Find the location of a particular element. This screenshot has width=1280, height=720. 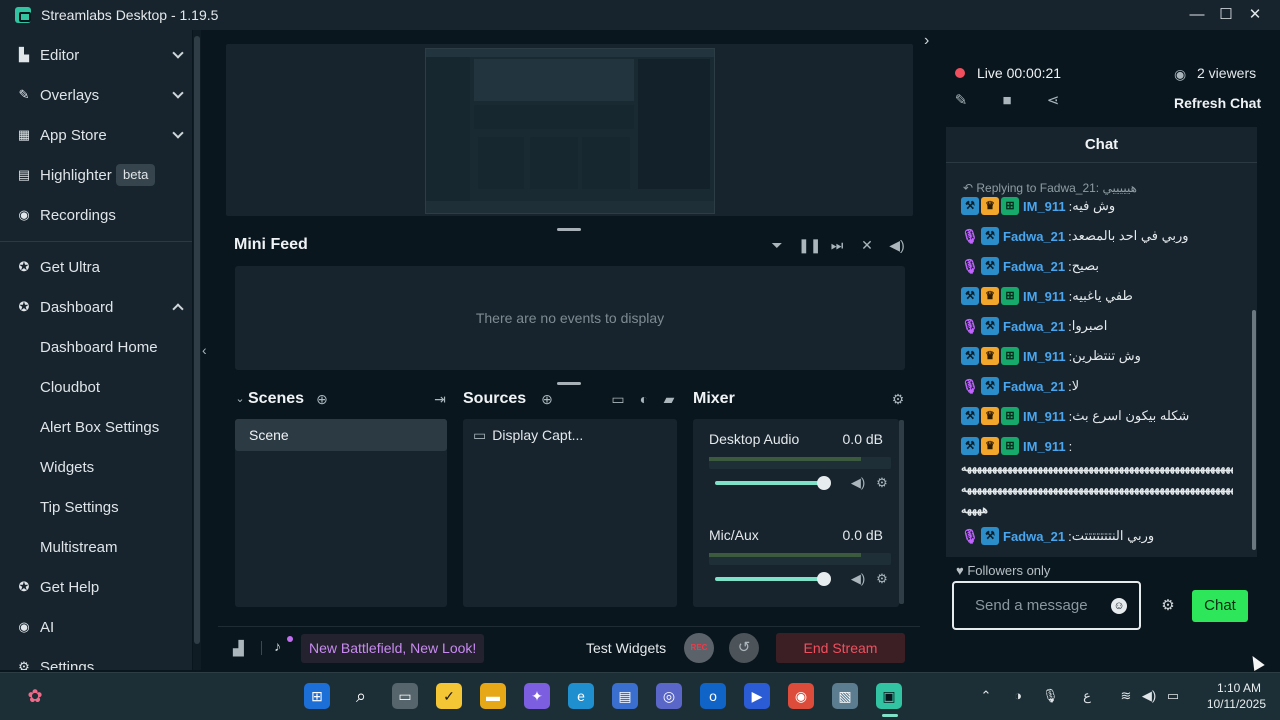

sidebar-item-recordings: ◉ Recordings is located at coordinates (96, 215).